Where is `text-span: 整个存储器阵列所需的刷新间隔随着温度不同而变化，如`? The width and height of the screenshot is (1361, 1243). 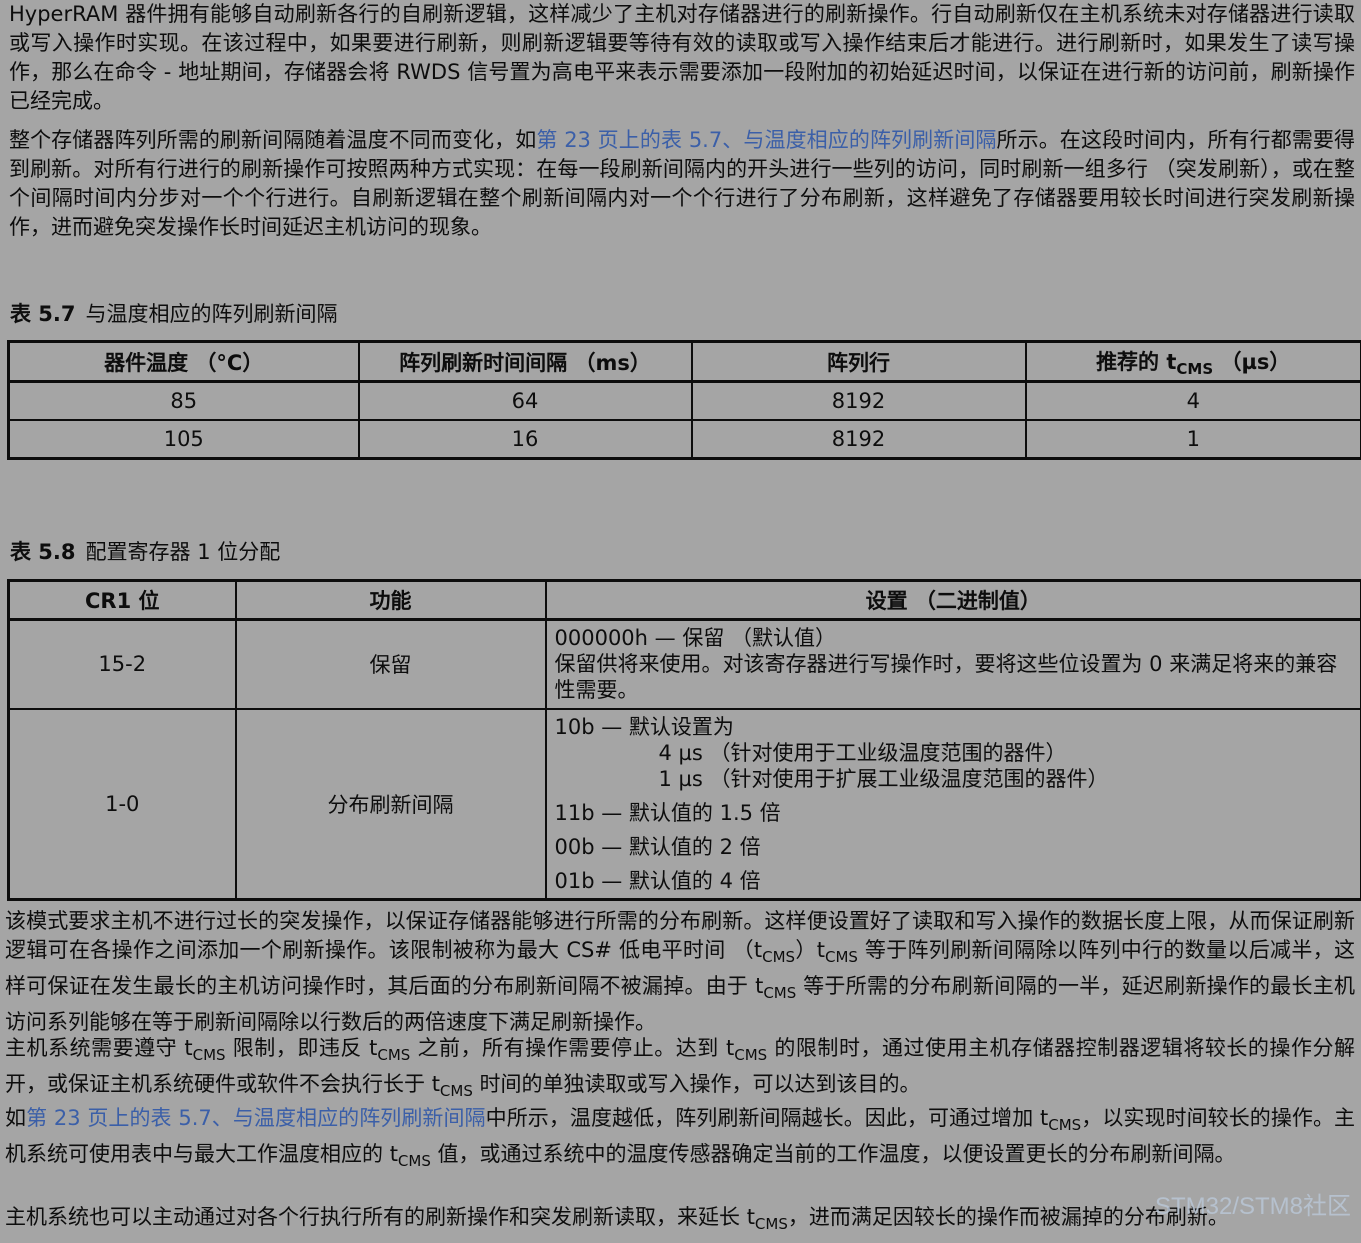 text-span: 整个存储器阵列所需的刷新间隔随着温度不同而变化，如 is located at coordinates (273, 140).